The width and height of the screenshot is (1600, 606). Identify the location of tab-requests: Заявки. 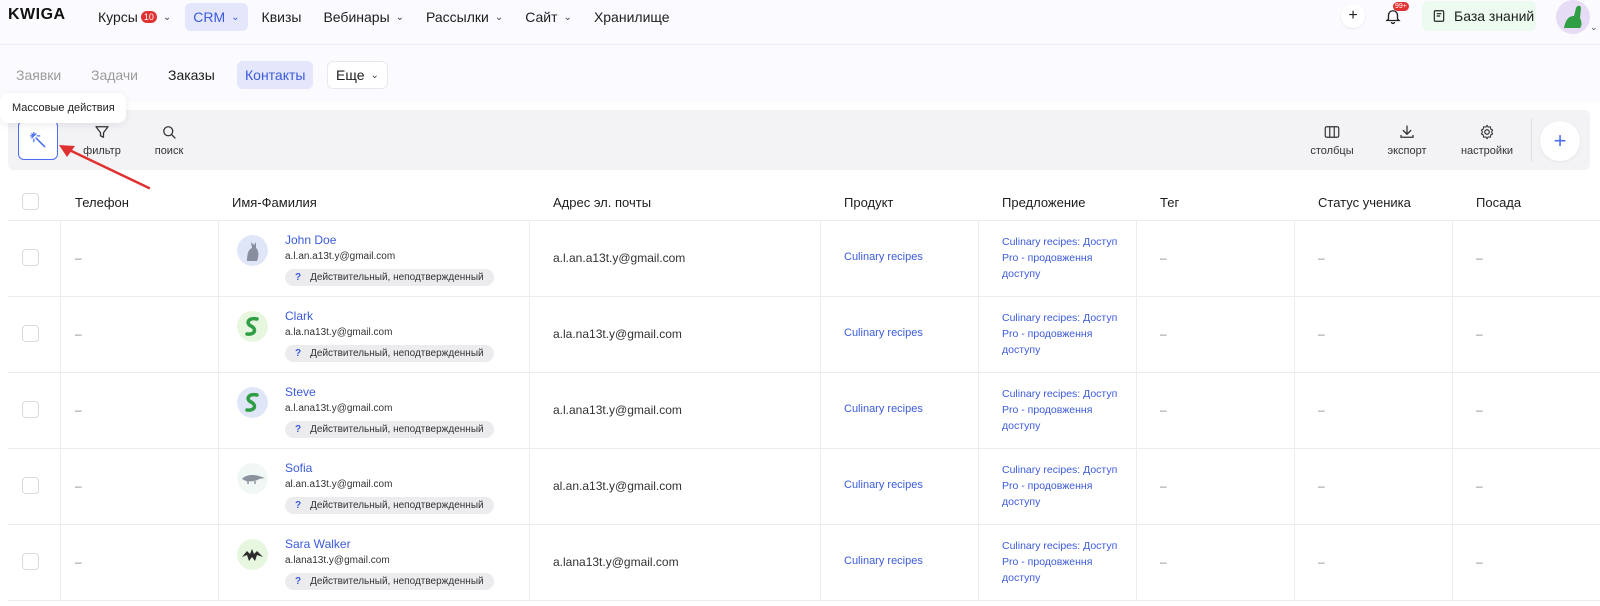
(38, 75).